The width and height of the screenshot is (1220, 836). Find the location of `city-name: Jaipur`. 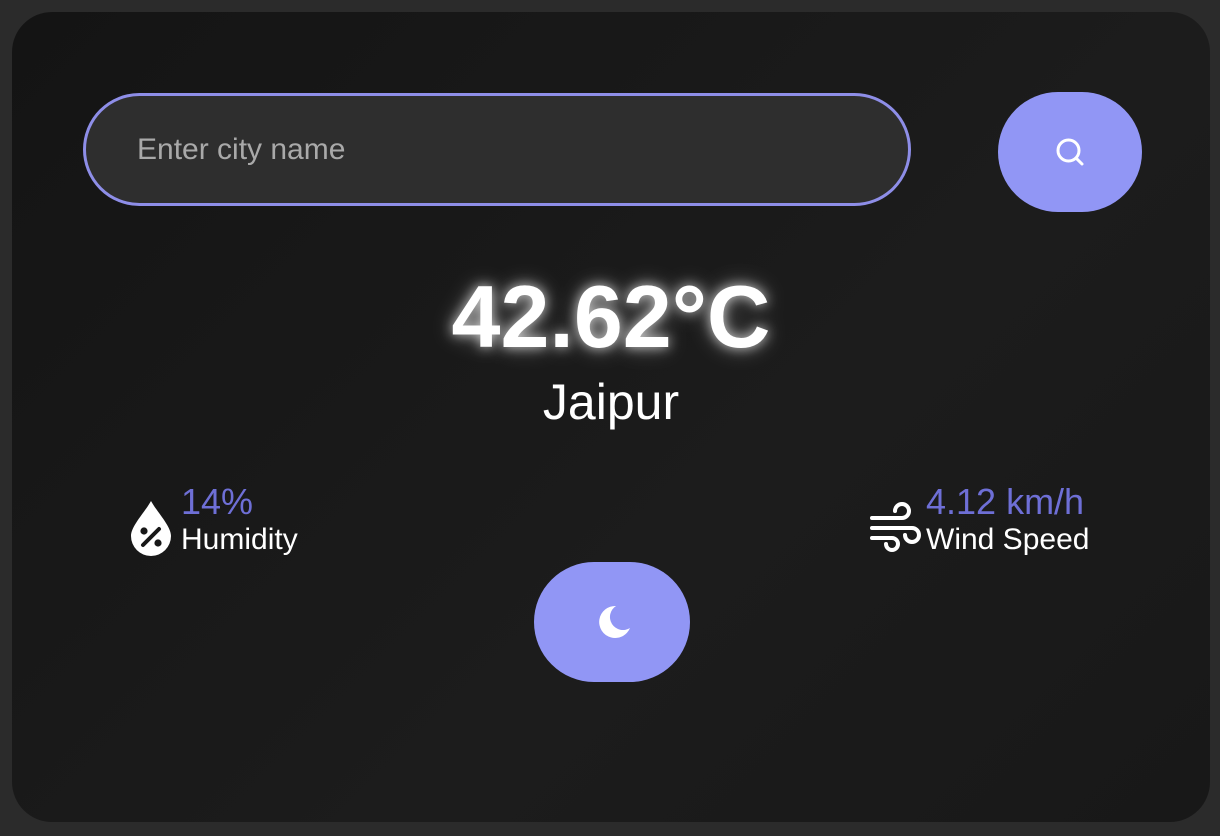

city-name: Jaipur is located at coordinates (611, 402).